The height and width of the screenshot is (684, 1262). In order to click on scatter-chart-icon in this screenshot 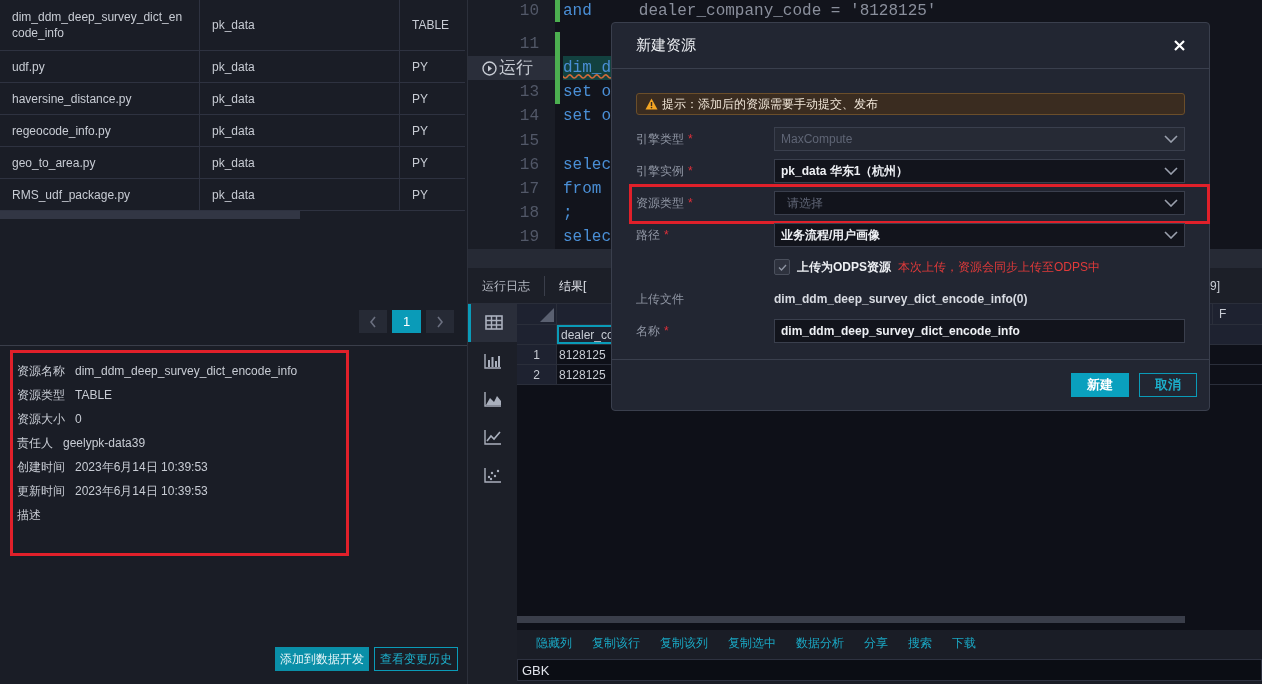, I will do `click(492, 475)`.